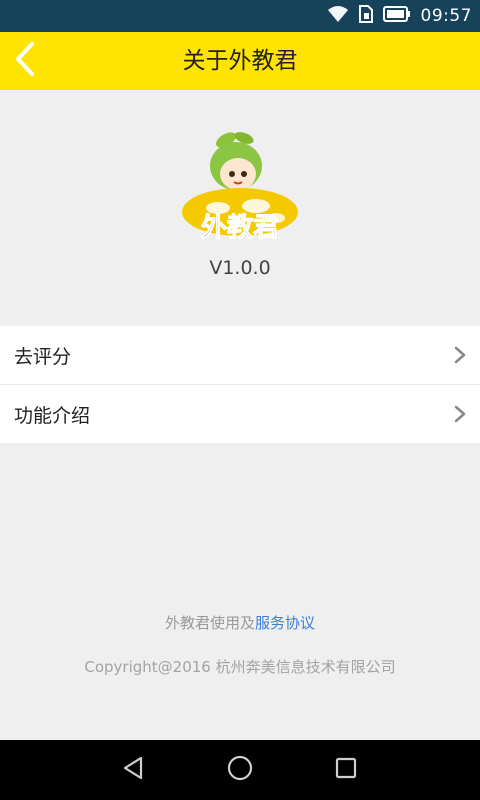 This screenshot has height=800, width=480. What do you see at coordinates (240, 667) in the screenshot?
I see `copyright-text: Copyright@2016 杭州奔美信息技术有限公司` at bounding box center [240, 667].